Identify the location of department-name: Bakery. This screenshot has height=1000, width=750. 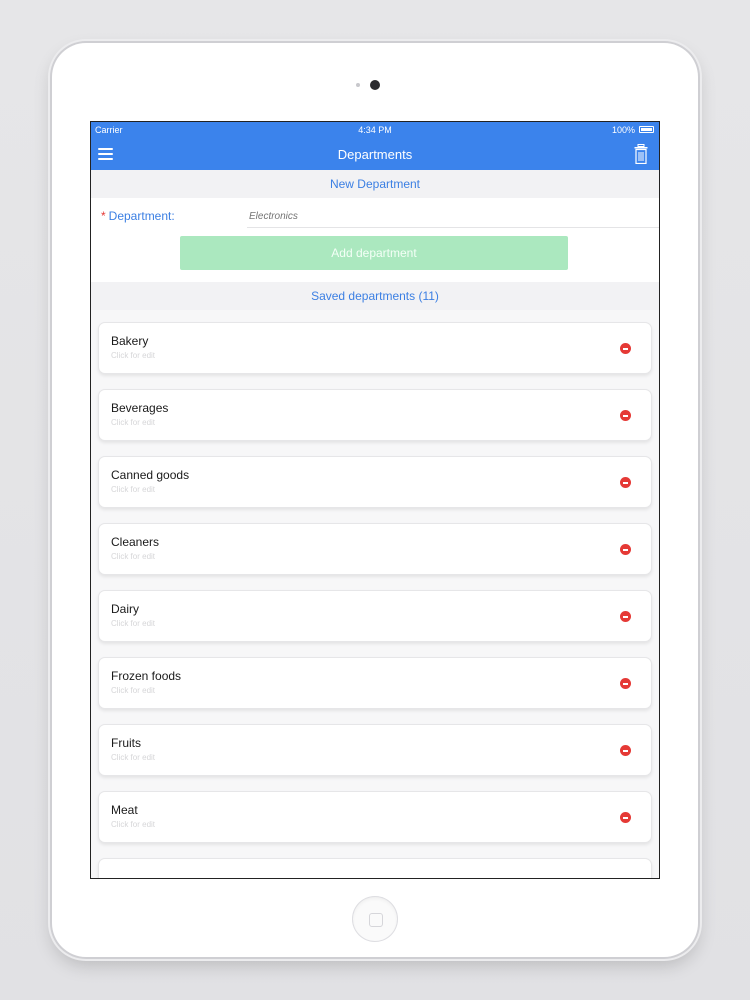
(130, 341).